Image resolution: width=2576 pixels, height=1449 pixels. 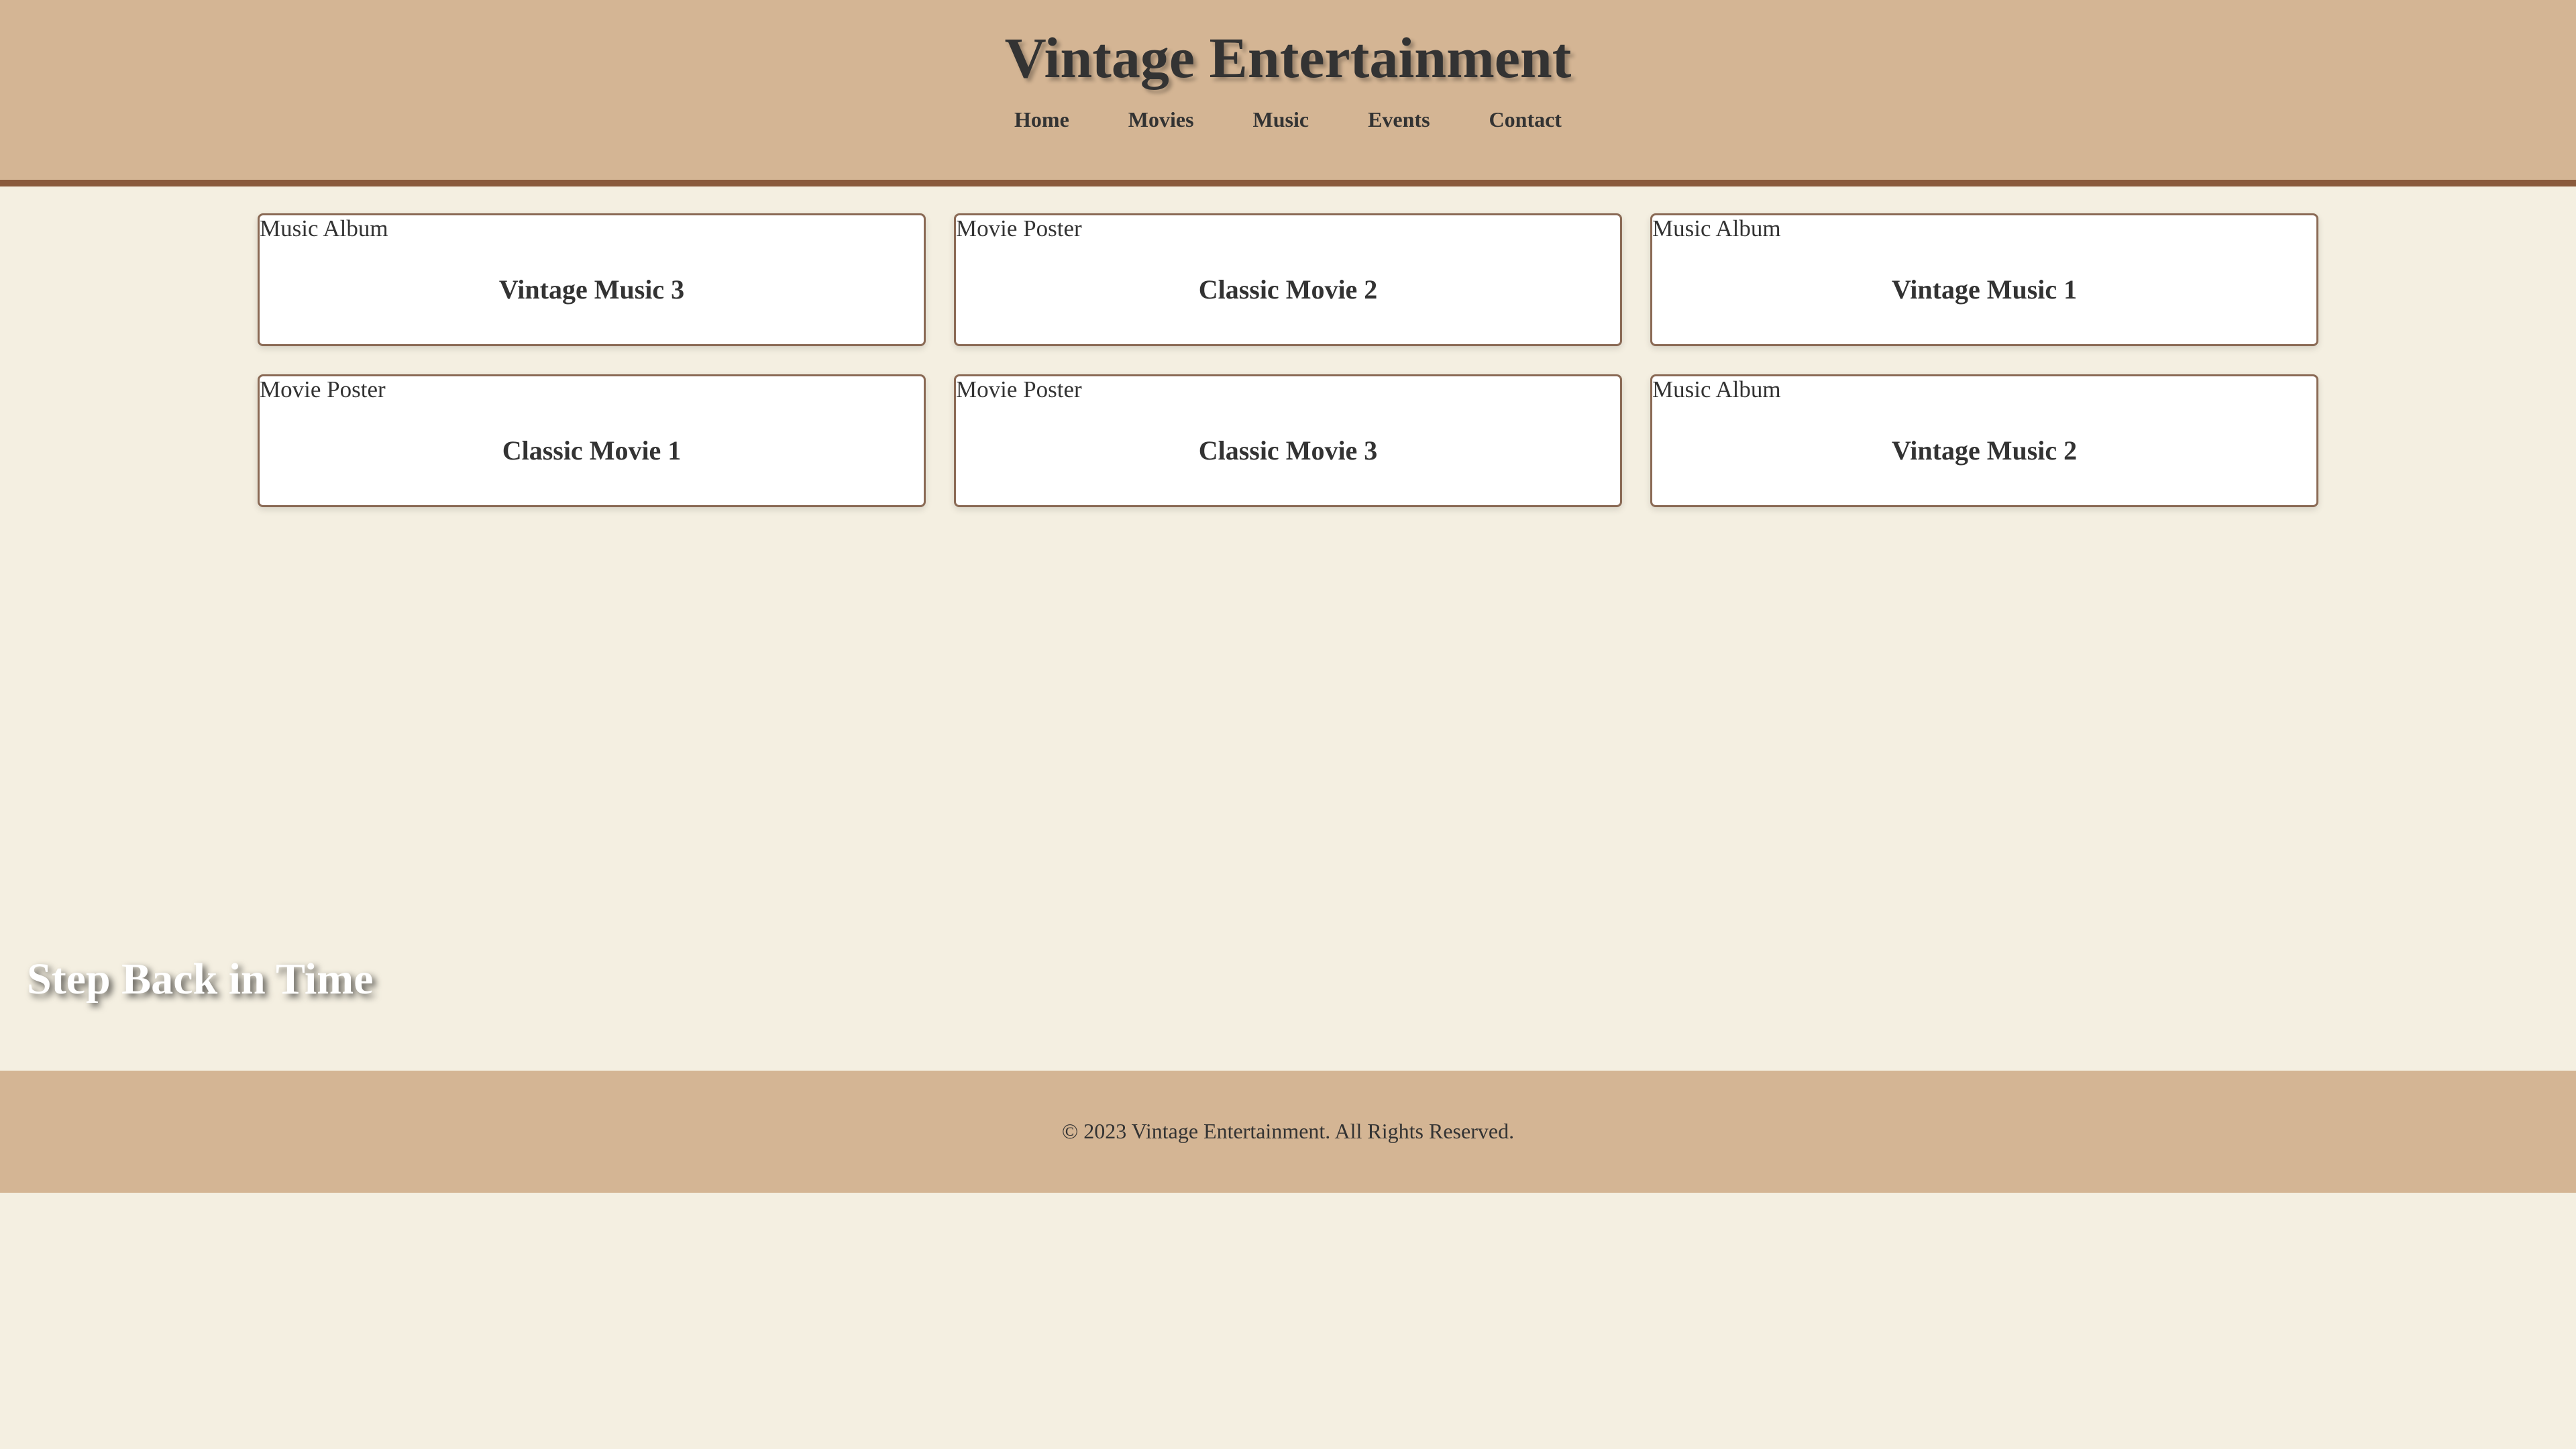 What do you see at coordinates (1288, 450) in the screenshot?
I see `card-title: Classic Movie 3` at bounding box center [1288, 450].